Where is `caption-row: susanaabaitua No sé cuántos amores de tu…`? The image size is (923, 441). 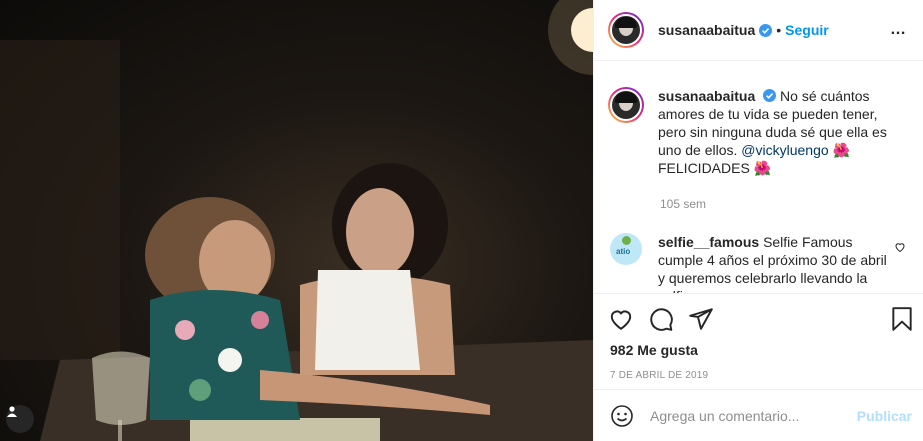
caption-row: susanaabaitua No sé cuántos amores de tu… is located at coordinates (758, 132).